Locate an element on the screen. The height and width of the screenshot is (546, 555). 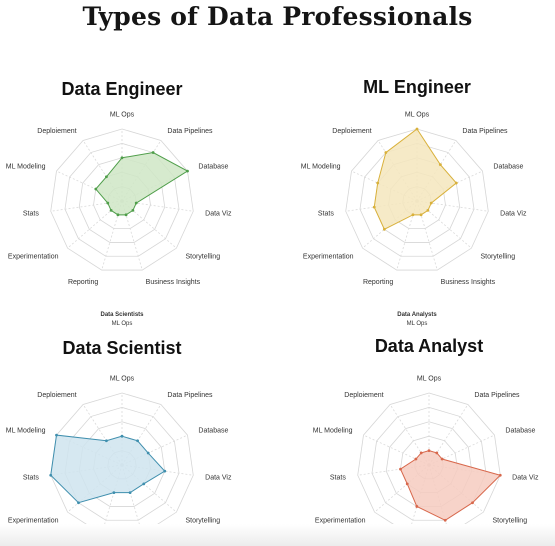
chart-note-1: Data Scientists is located at coordinates (122, 315).